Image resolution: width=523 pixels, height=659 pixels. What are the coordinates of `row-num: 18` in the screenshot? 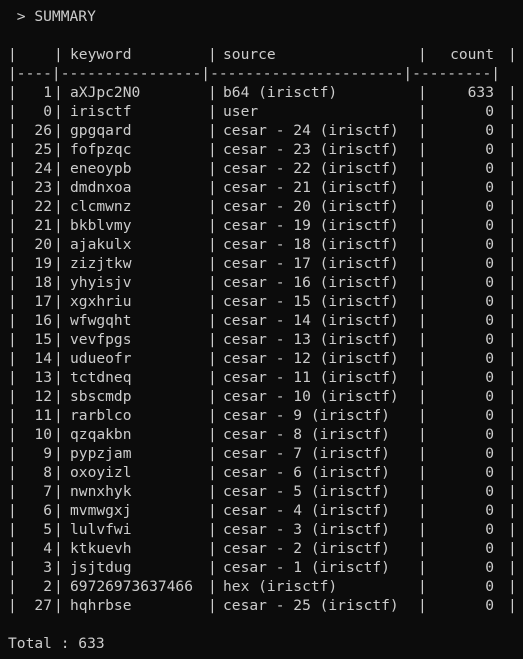 It's located at (43, 282).